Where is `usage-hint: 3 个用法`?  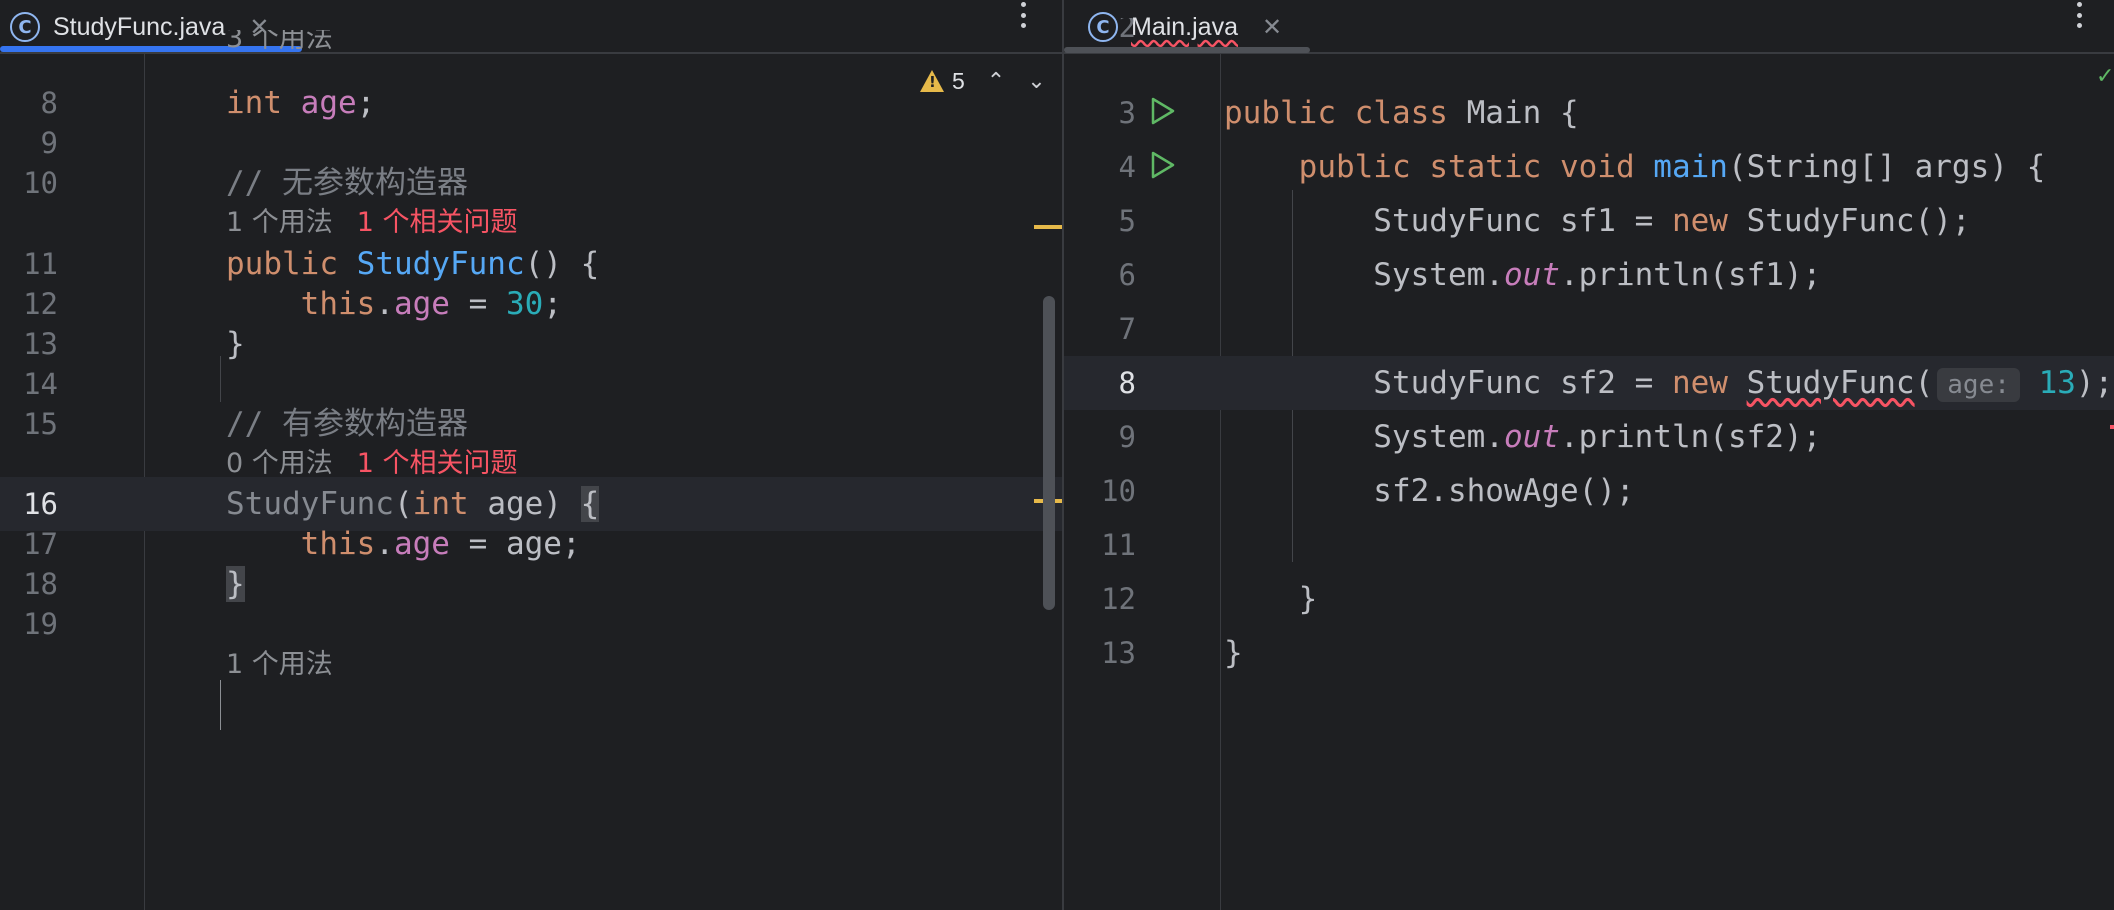
usage-hint: 3 个用法 is located at coordinates (279, 42).